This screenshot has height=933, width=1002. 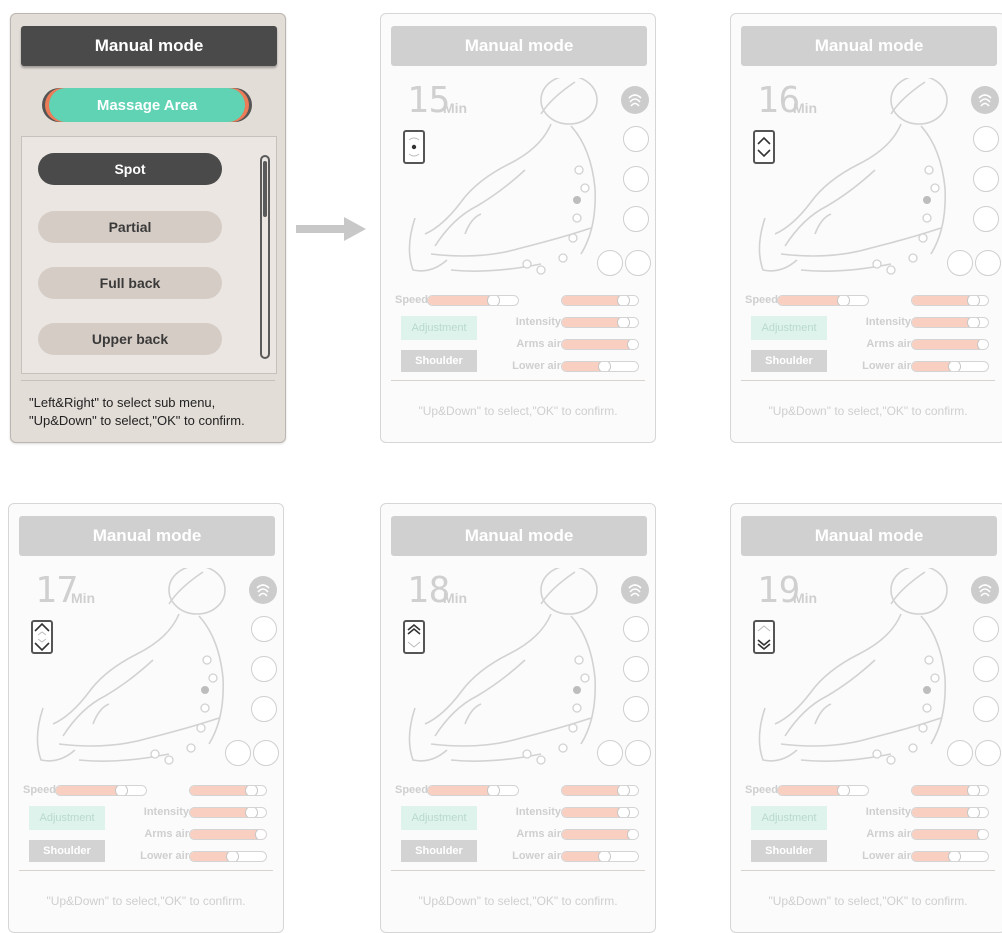 I want to click on speed-label: Speed, so click(x=40, y=790).